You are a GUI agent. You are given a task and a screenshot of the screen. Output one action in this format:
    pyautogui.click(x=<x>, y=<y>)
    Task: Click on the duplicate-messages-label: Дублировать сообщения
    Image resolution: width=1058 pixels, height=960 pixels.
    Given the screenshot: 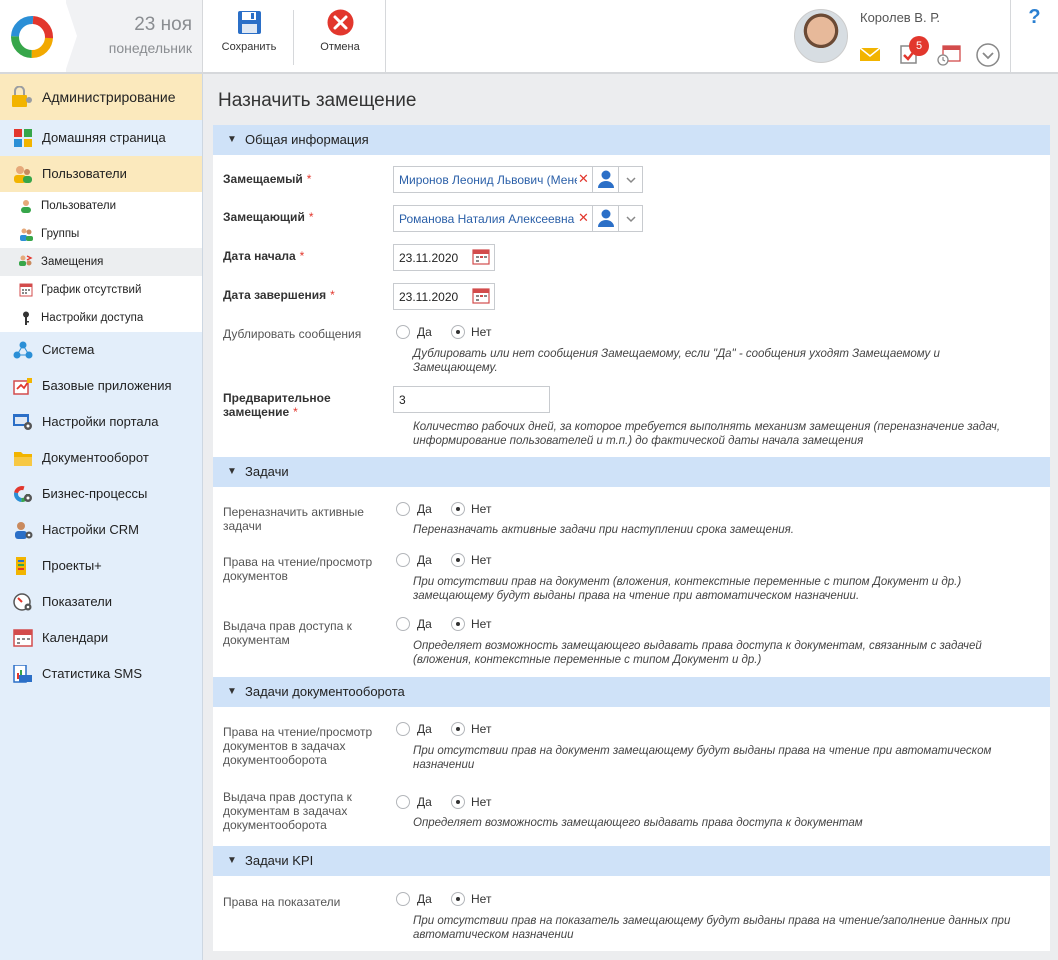 What is the action you would take?
    pyautogui.click(x=292, y=334)
    